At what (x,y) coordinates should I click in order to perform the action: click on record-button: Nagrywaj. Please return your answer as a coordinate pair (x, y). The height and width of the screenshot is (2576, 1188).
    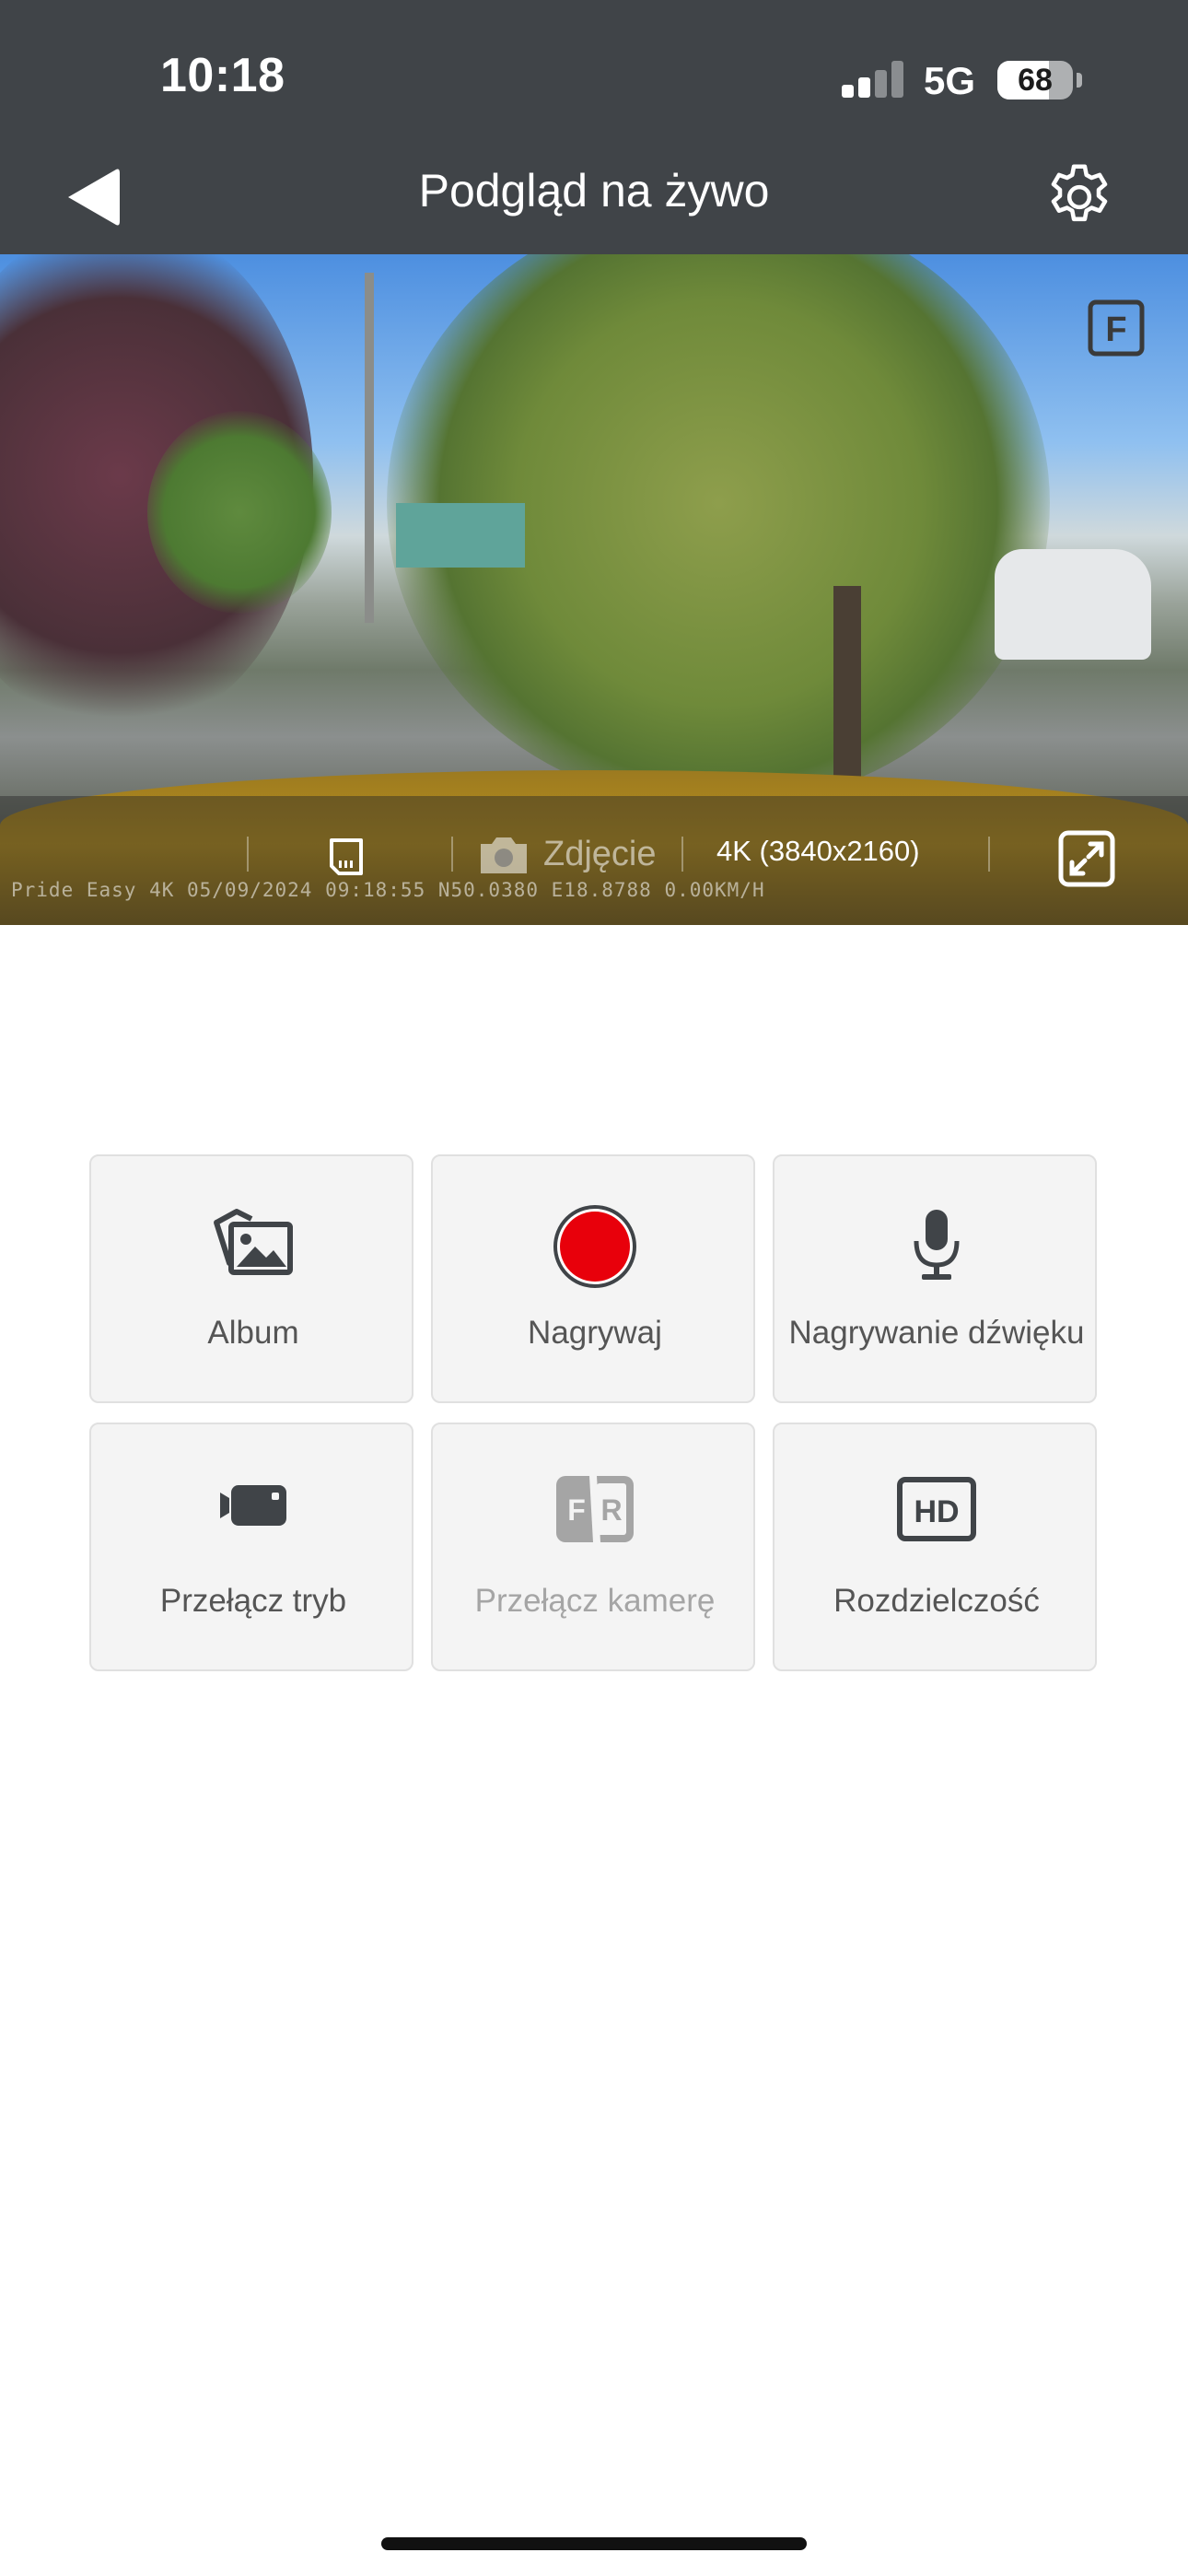
    Looking at the image, I should click on (593, 1278).